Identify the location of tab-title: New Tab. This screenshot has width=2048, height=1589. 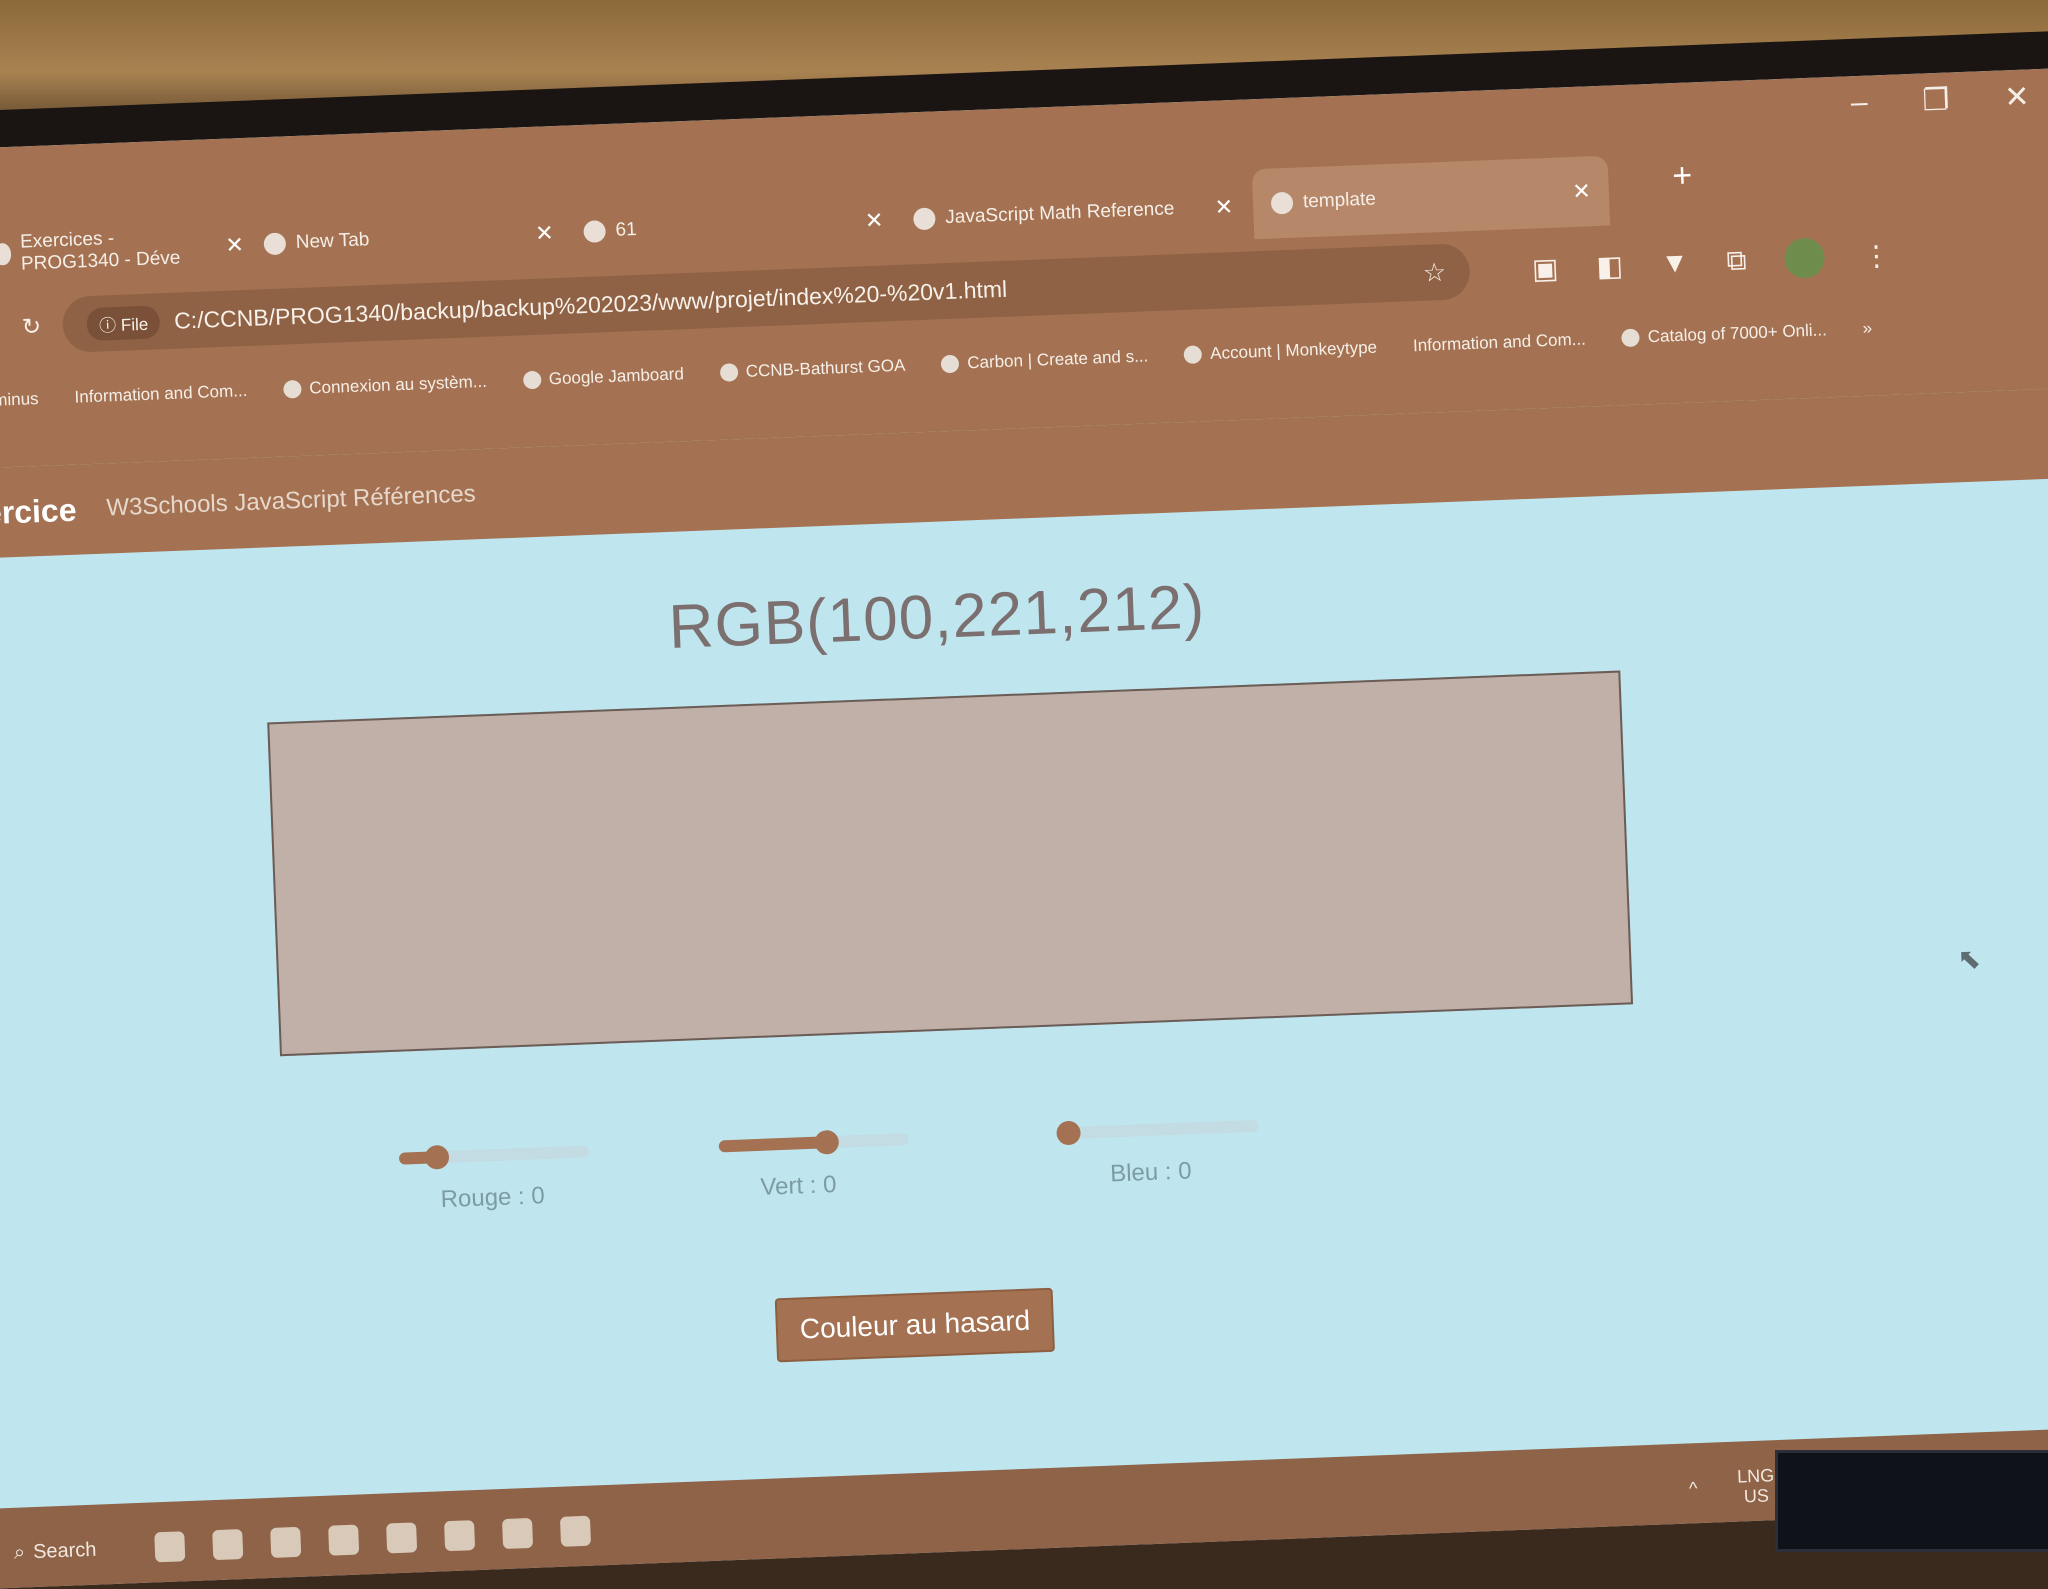
(332, 241).